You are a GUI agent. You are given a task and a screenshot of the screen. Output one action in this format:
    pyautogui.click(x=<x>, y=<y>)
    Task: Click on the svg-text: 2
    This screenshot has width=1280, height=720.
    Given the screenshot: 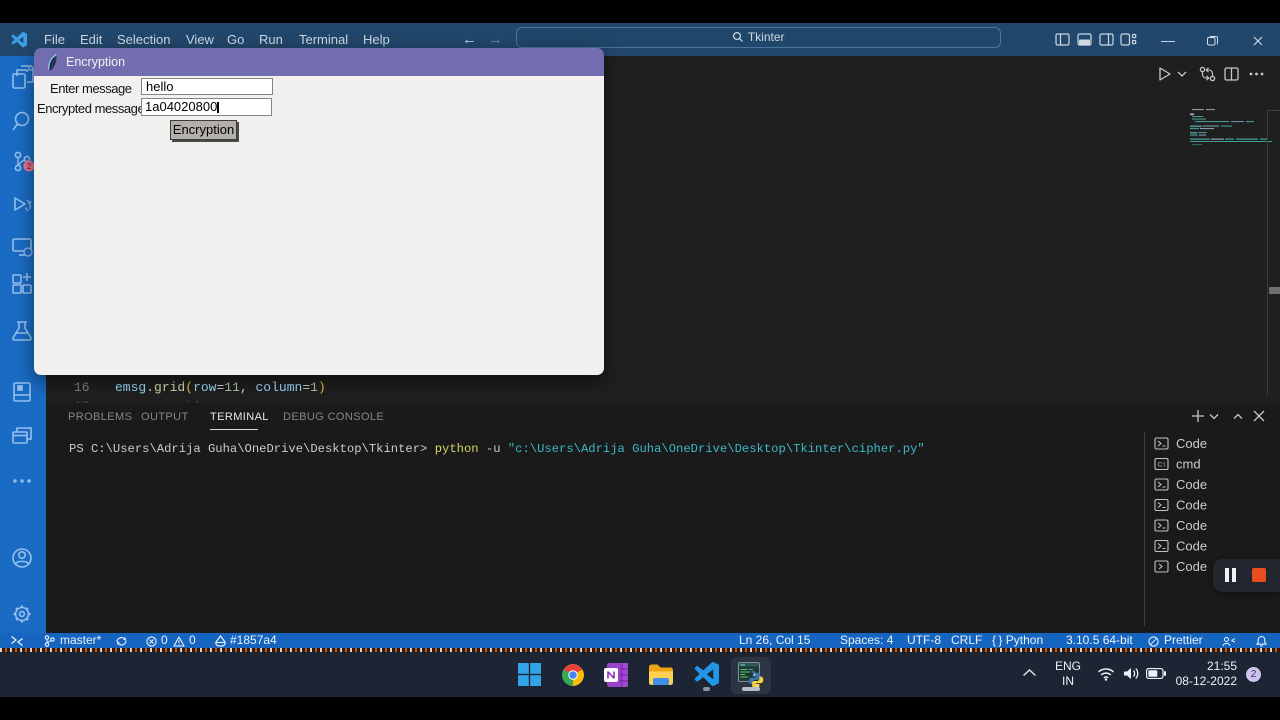 What is the action you would take?
    pyautogui.click(x=29, y=166)
    